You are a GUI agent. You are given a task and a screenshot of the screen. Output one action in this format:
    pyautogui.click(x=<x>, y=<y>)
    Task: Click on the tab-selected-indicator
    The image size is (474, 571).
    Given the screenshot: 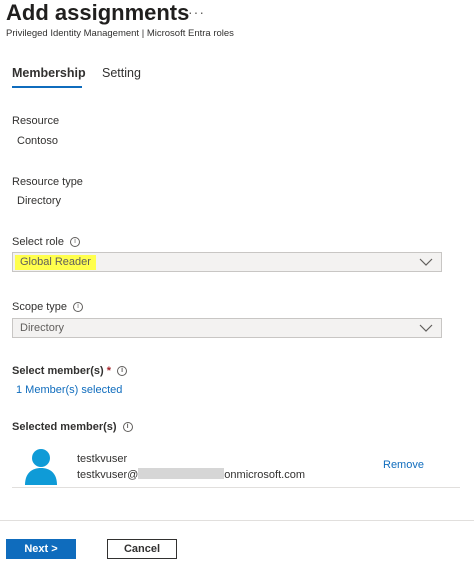 What is the action you would take?
    pyautogui.click(x=47, y=87)
    